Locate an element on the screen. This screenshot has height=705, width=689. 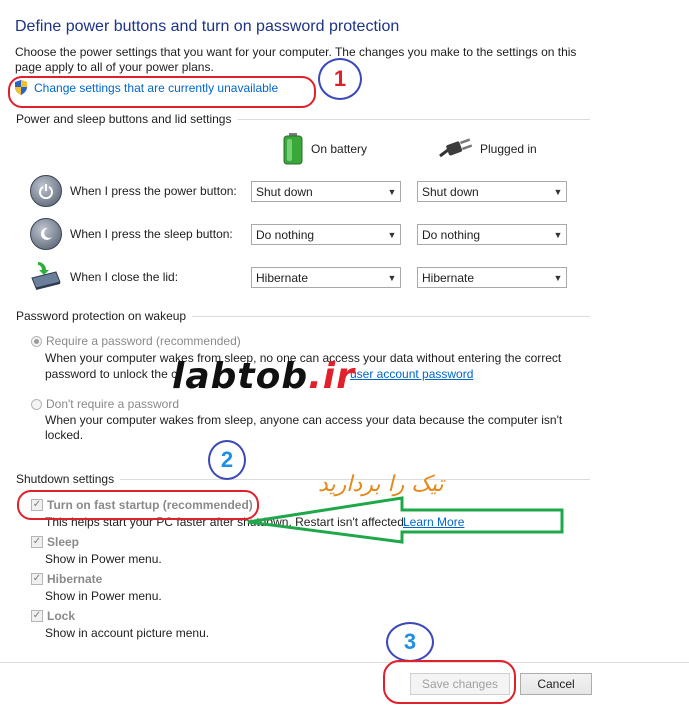
require-password-label: Require a password (recommended) is located at coordinates (143, 341).